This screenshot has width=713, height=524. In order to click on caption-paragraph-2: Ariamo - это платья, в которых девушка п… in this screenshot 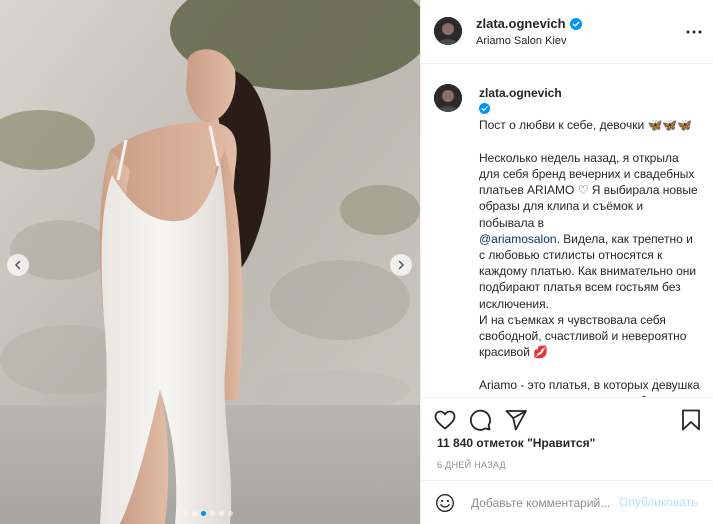, I will do `click(589, 387)`.